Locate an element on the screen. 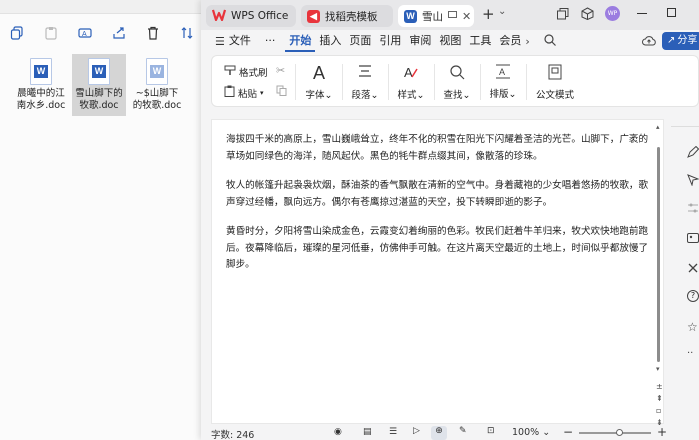 The image size is (699, 440). tools-icon is located at coordinates (693, 269).